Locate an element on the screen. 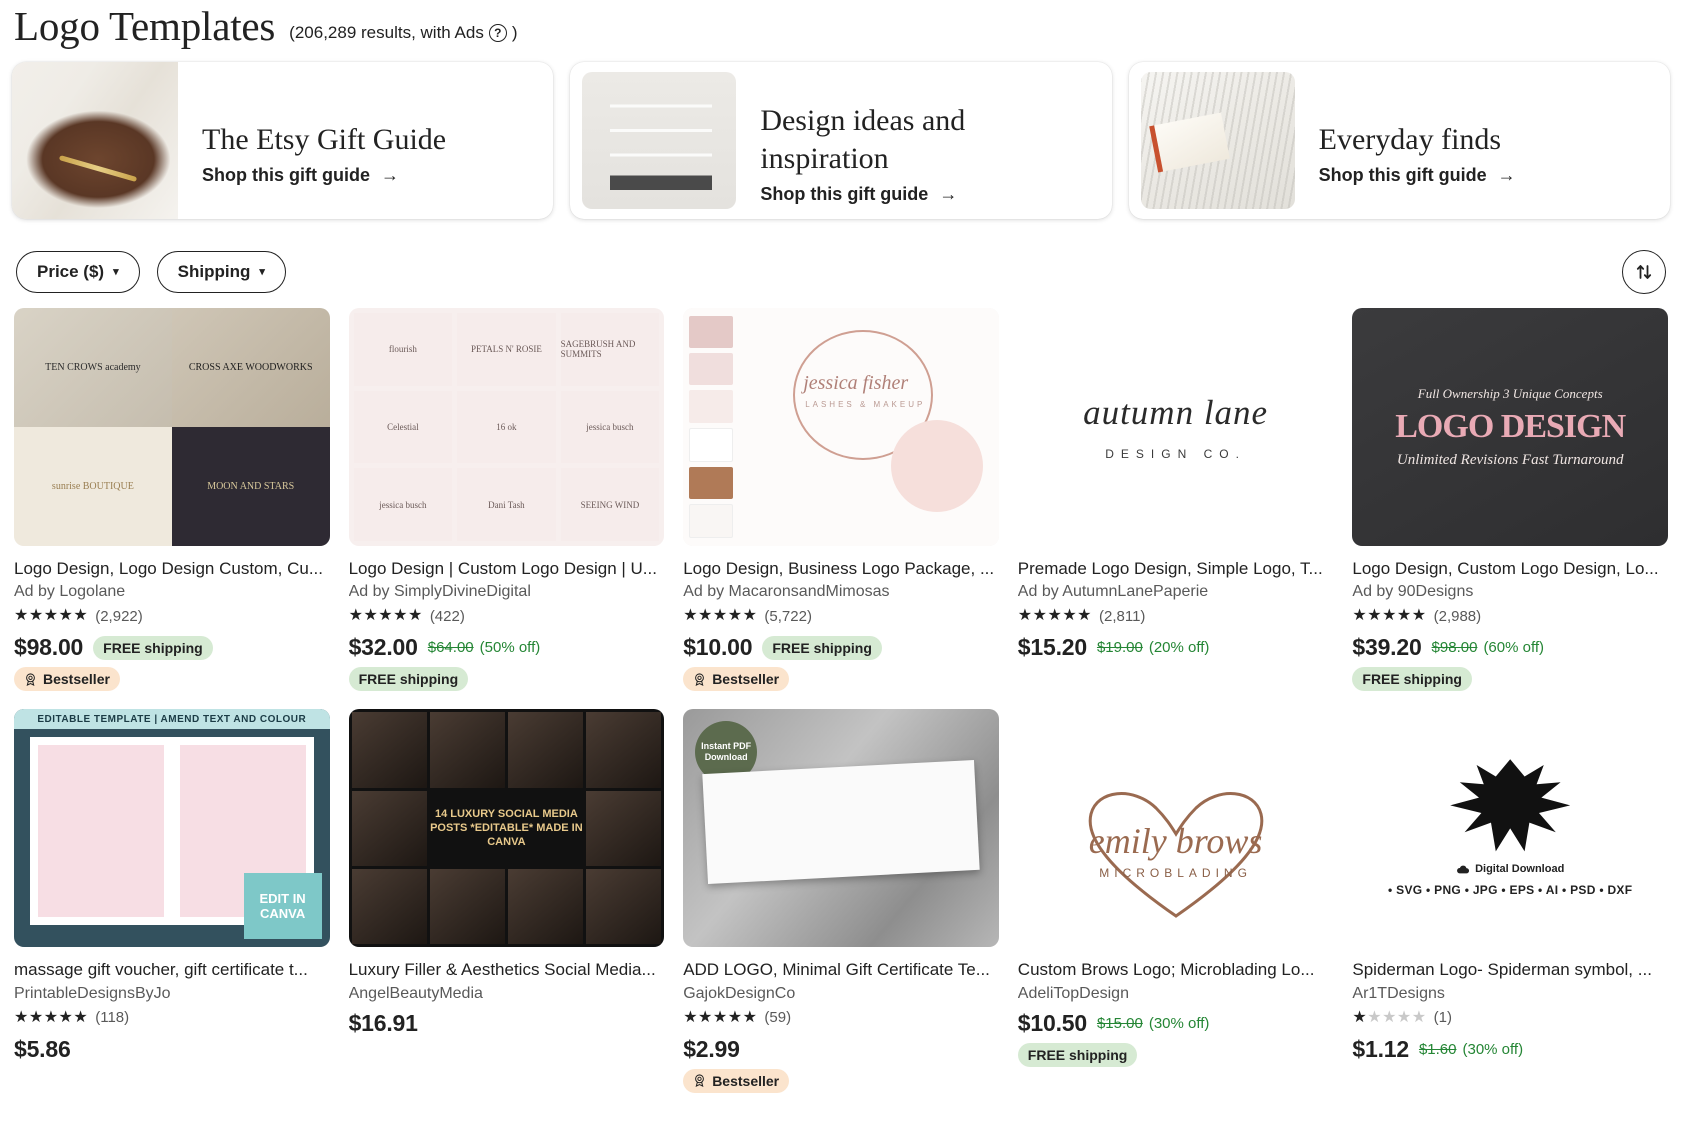  results-count-text: (206,289 results, with Ads is located at coordinates (386, 32).